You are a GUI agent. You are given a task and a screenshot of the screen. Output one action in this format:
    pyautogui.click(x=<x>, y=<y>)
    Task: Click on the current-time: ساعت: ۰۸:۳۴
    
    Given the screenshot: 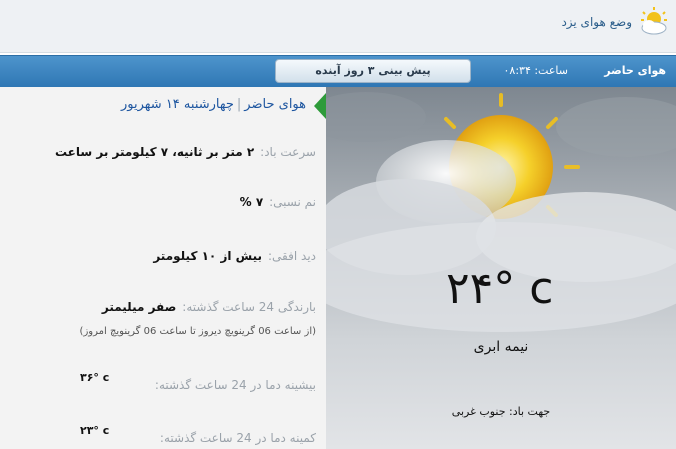 What is the action you would take?
    pyautogui.click(x=535, y=70)
    